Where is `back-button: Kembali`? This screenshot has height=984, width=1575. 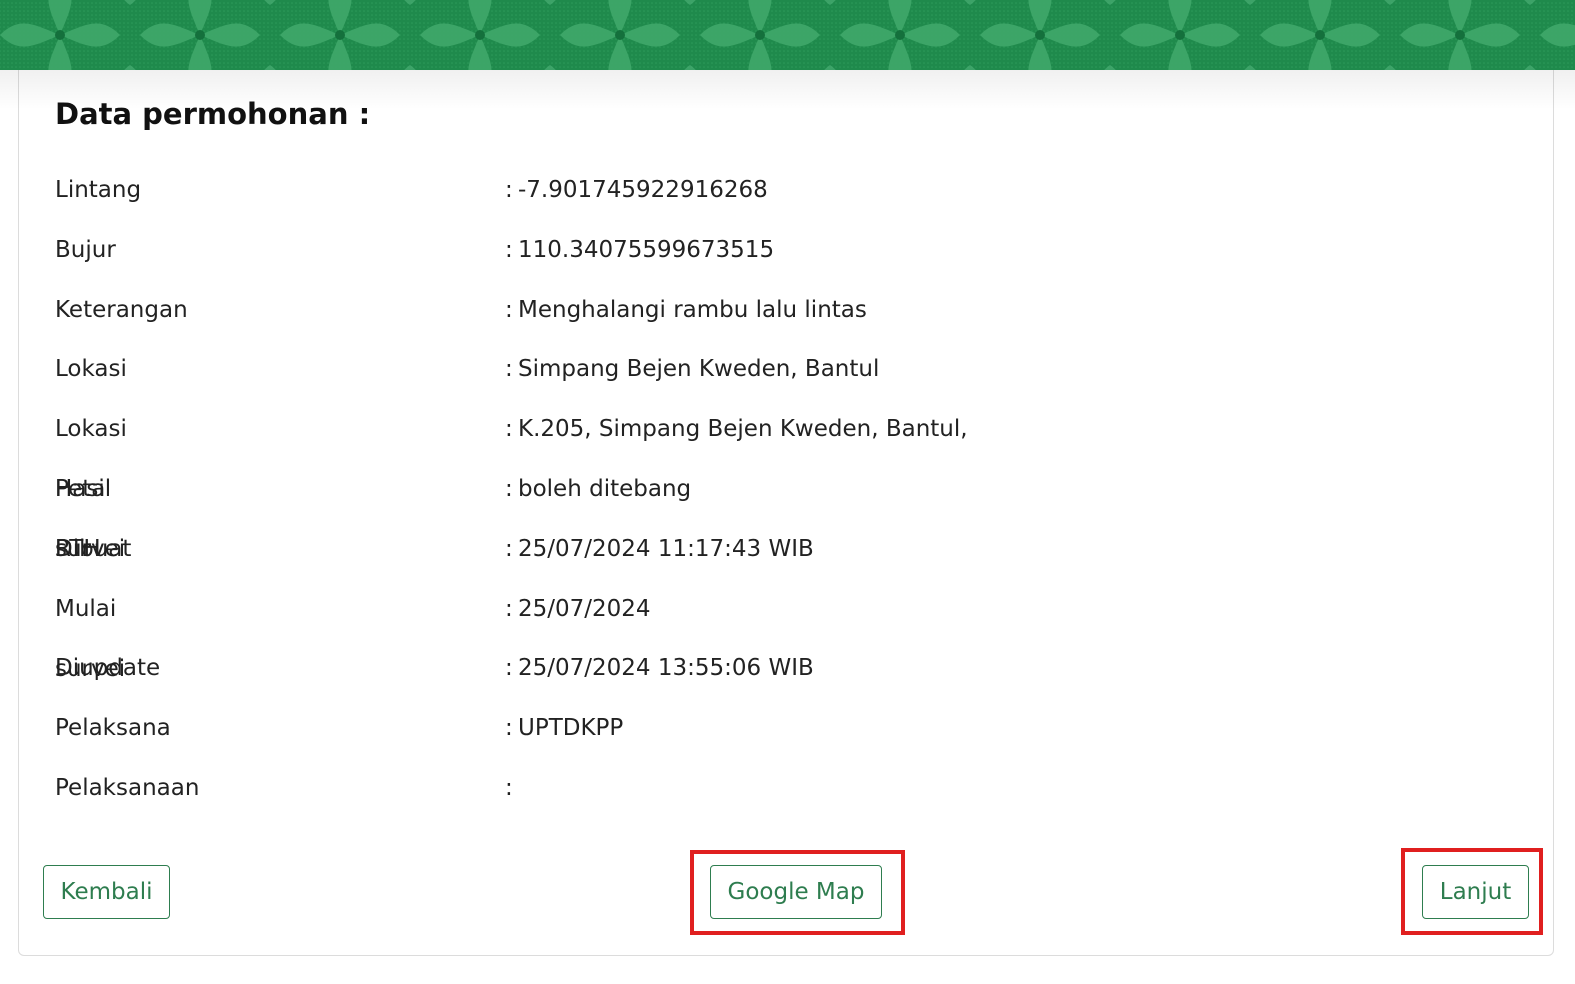
back-button: Kembali is located at coordinates (106, 892).